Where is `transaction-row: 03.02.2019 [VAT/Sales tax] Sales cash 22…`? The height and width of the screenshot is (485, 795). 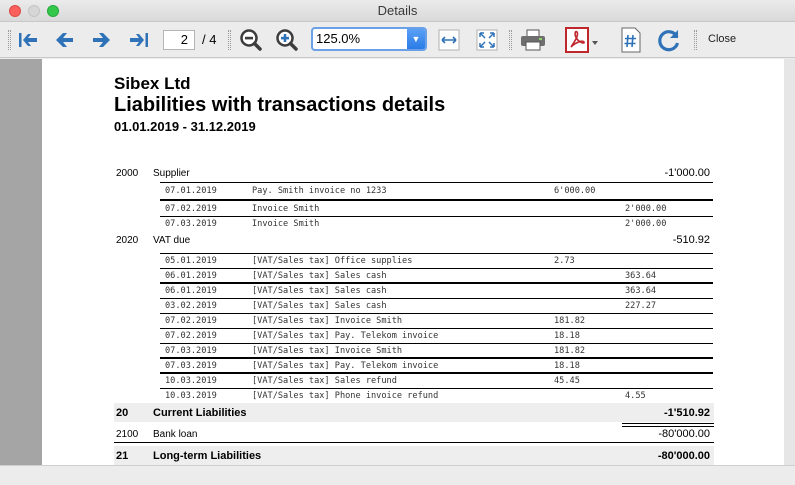
transaction-row: 03.02.2019 [VAT/Sales tax] Sales cash 22… is located at coordinates (436, 305).